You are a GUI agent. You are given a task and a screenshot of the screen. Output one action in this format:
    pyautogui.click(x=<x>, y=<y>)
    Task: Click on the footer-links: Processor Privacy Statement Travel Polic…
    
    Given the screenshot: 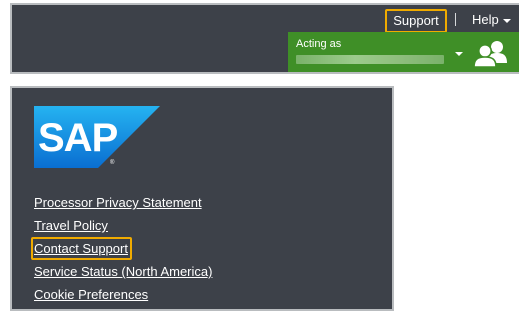 What is the action you would take?
    pyautogui.click(x=121, y=251)
    